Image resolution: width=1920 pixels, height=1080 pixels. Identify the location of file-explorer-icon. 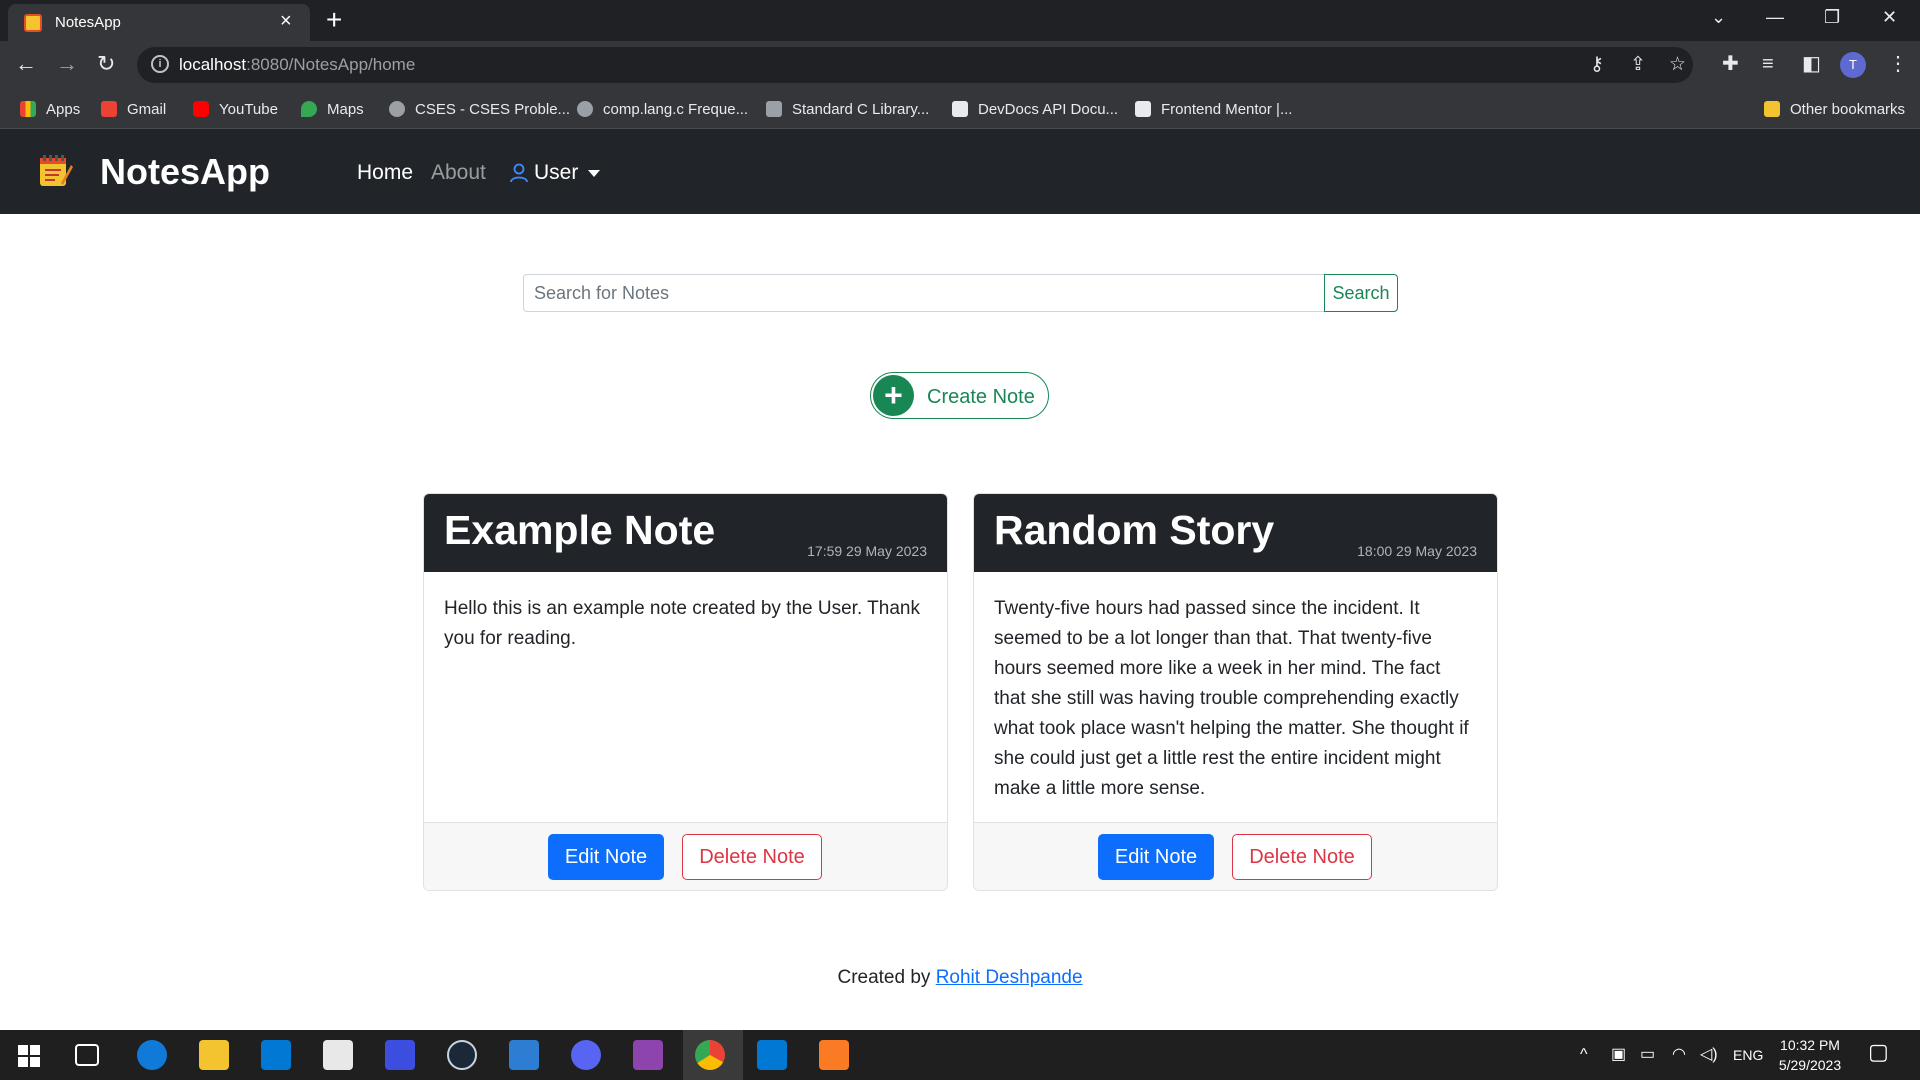
(214, 1055).